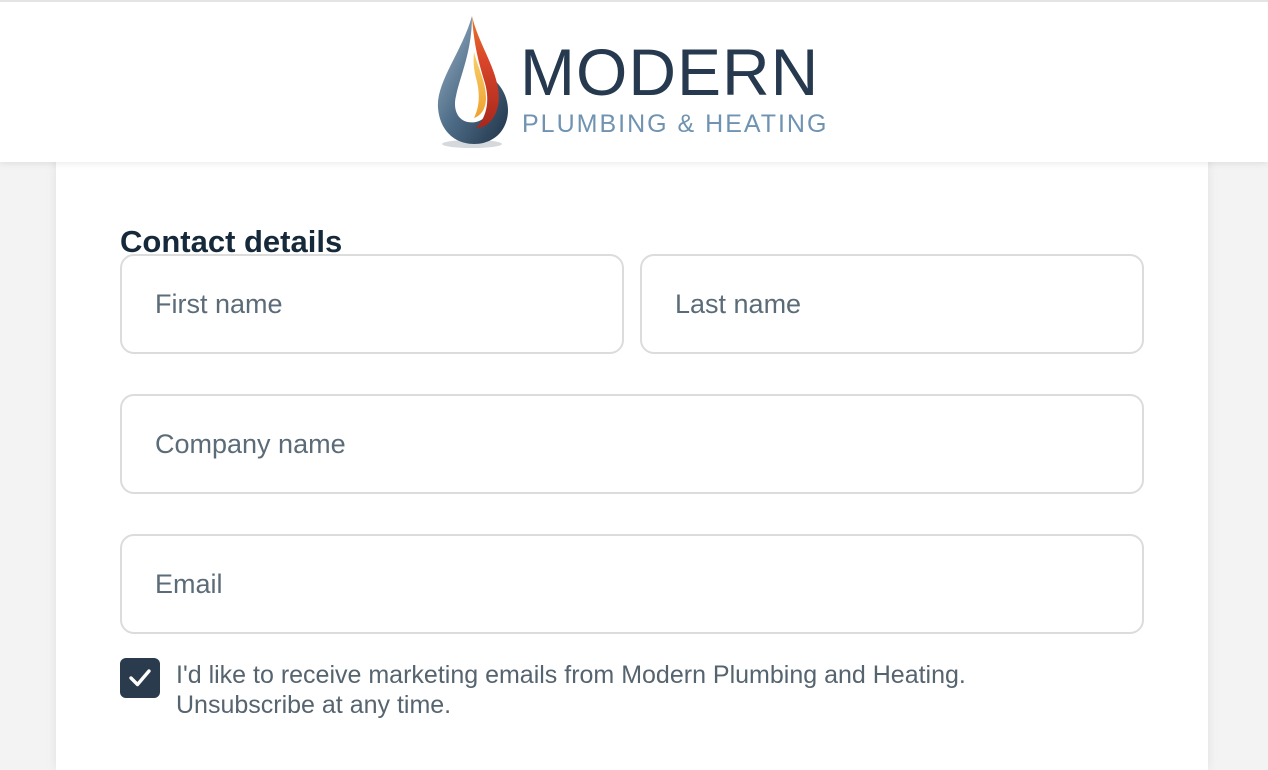 The height and width of the screenshot is (770, 1268). I want to click on last-name-field, so click(892, 304).